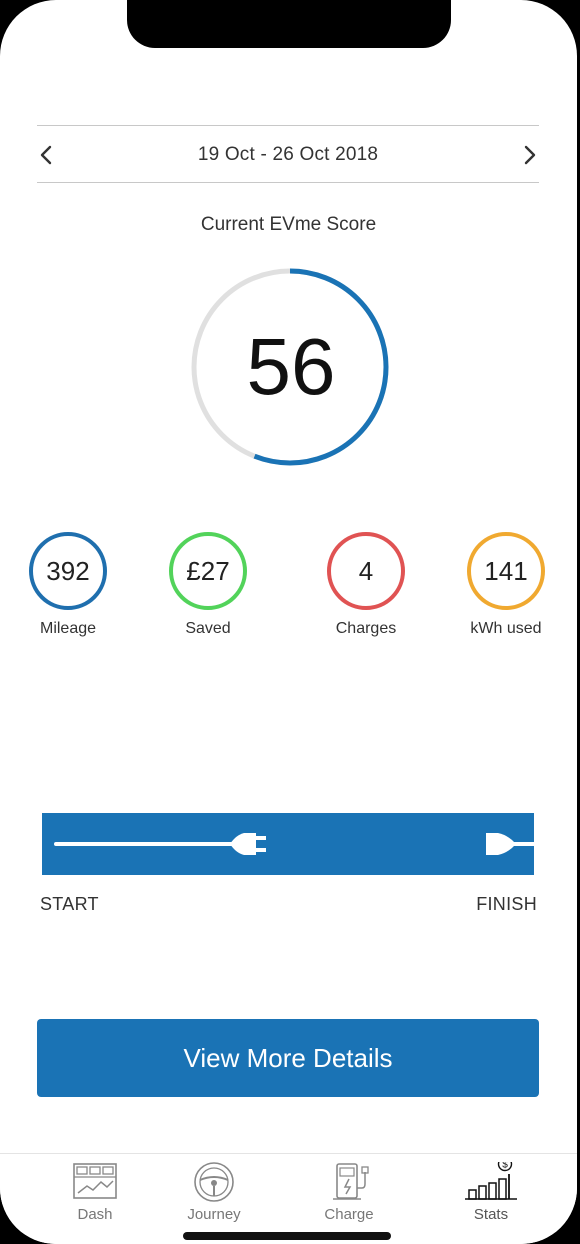 This screenshot has height=1244, width=580. What do you see at coordinates (291, 366) in the screenshot?
I see `score-value: 56` at bounding box center [291, 366].